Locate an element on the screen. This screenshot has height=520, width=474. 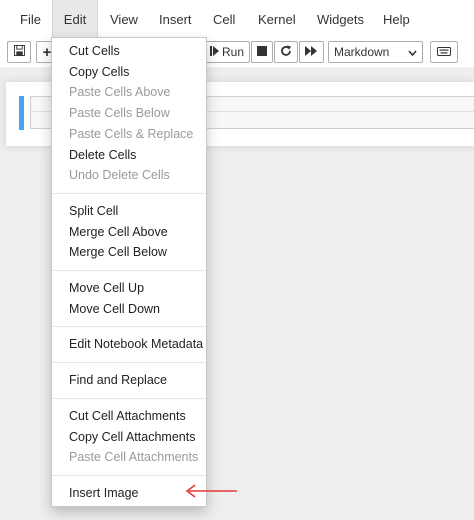
annotation-arrow-icon is located at coordinates (211, 492).